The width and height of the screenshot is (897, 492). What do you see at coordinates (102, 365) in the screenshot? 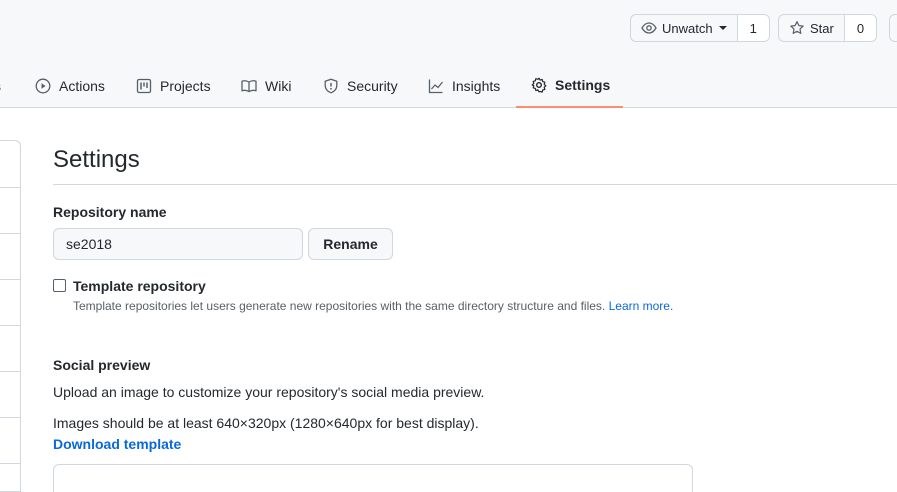
I see `social-preview-heading: Social preview` at bounding box center [102, 365].